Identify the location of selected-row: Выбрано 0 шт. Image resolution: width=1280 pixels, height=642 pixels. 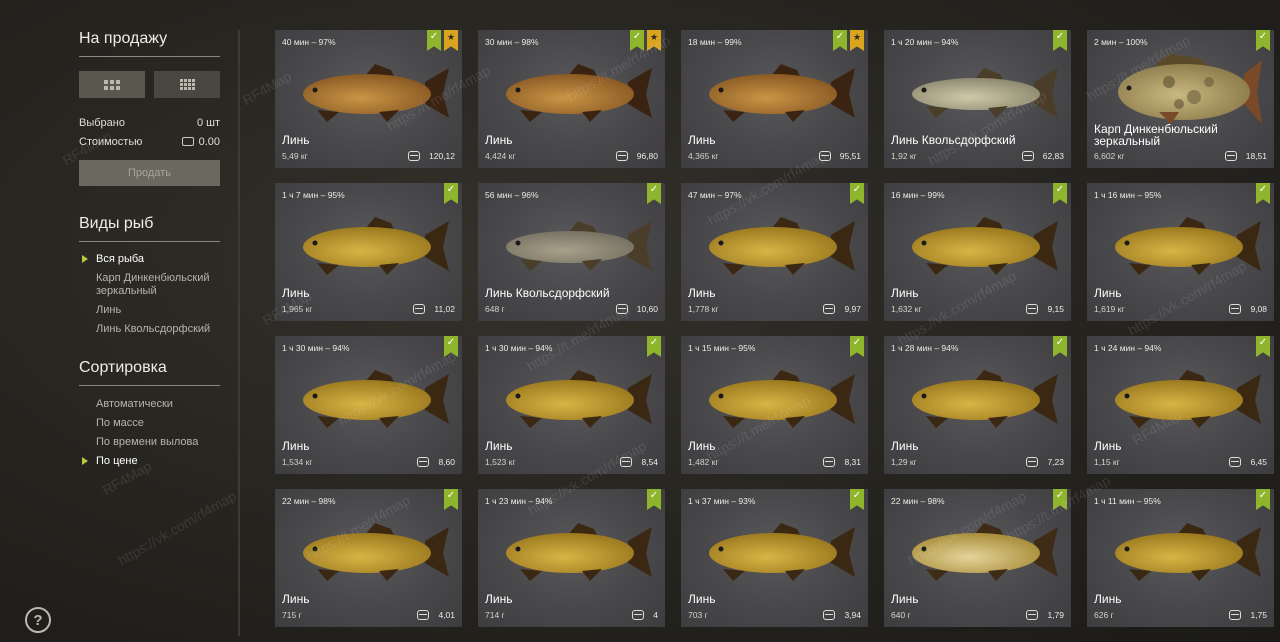
(149, 123).